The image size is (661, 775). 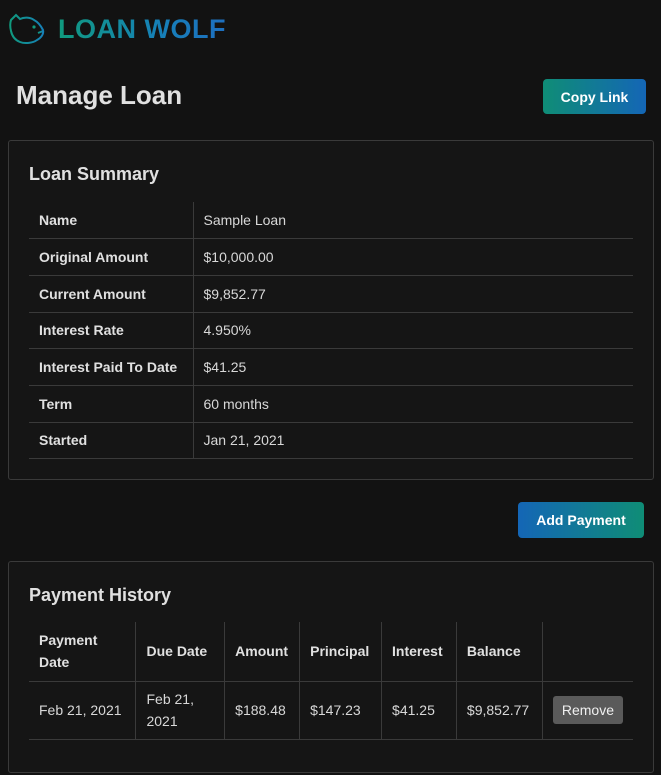 I want to click on summary-row: Term 60 months, so click(x=331, y=404).